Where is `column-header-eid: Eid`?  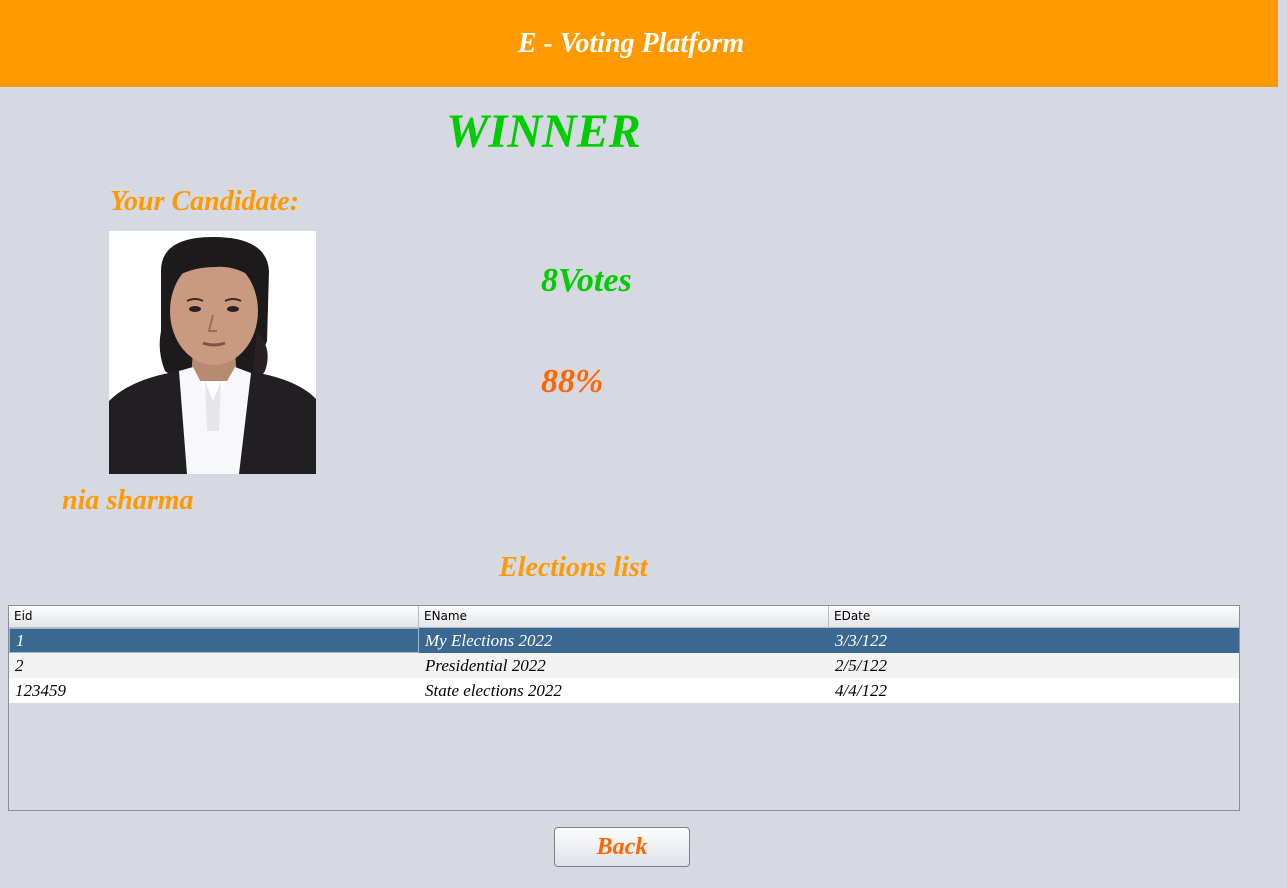
column-header-eid: Eid is located at coordinates (214, 616).